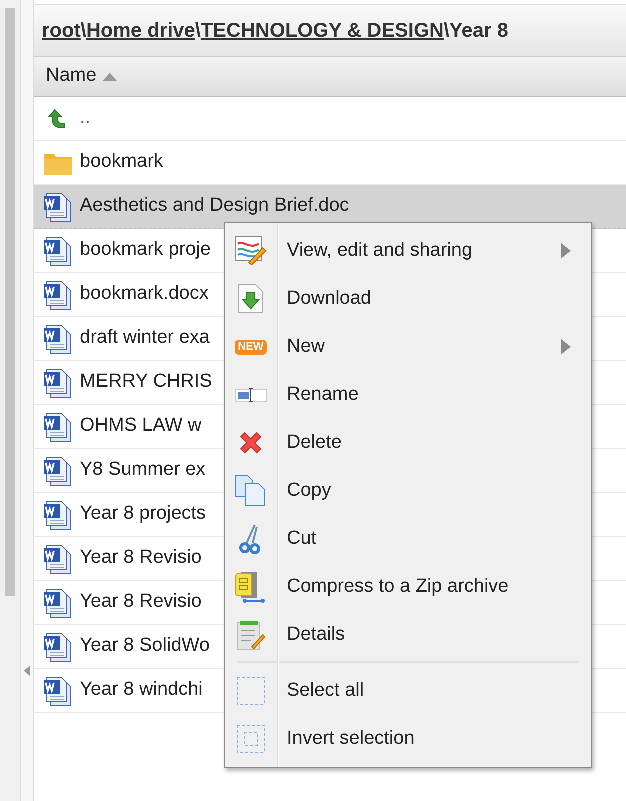 This screenshot has width=626, height=801. Describe the element at coordinates (408, 539) in the screenshot. I see `menu-item: Cut` at that location.